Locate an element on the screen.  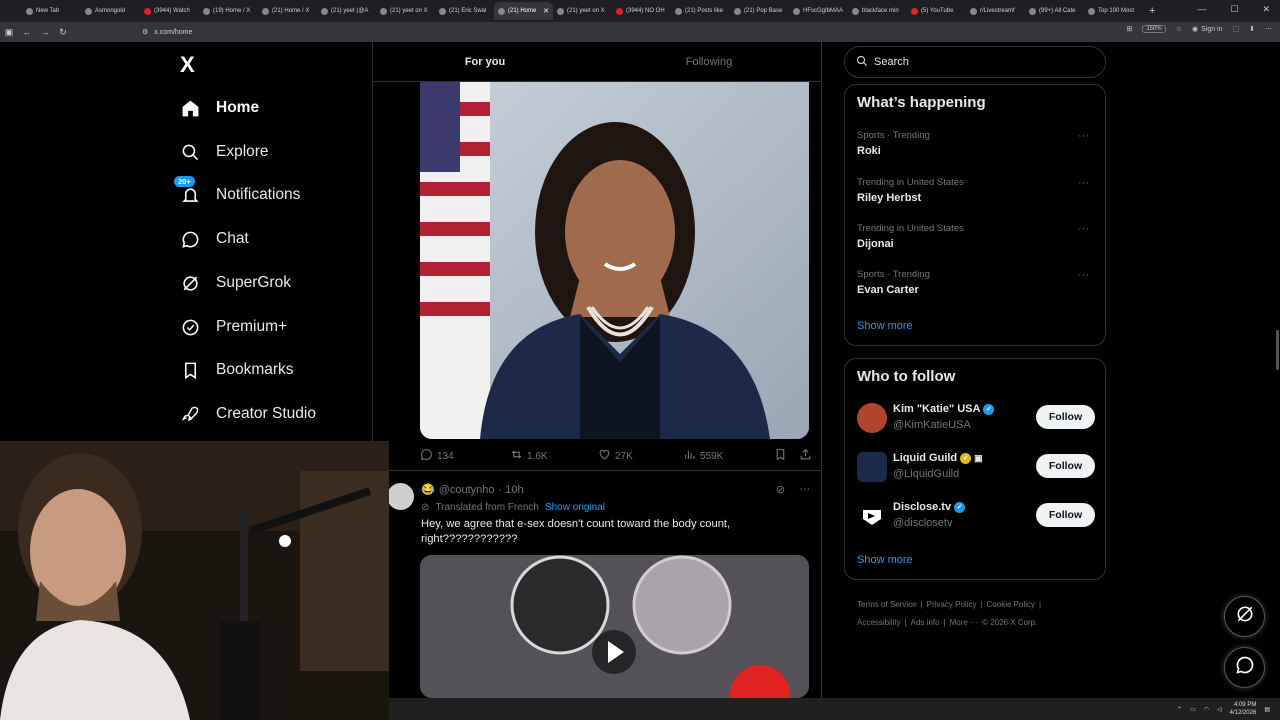
grok-fab-button is located at coordinates (1244, 616).